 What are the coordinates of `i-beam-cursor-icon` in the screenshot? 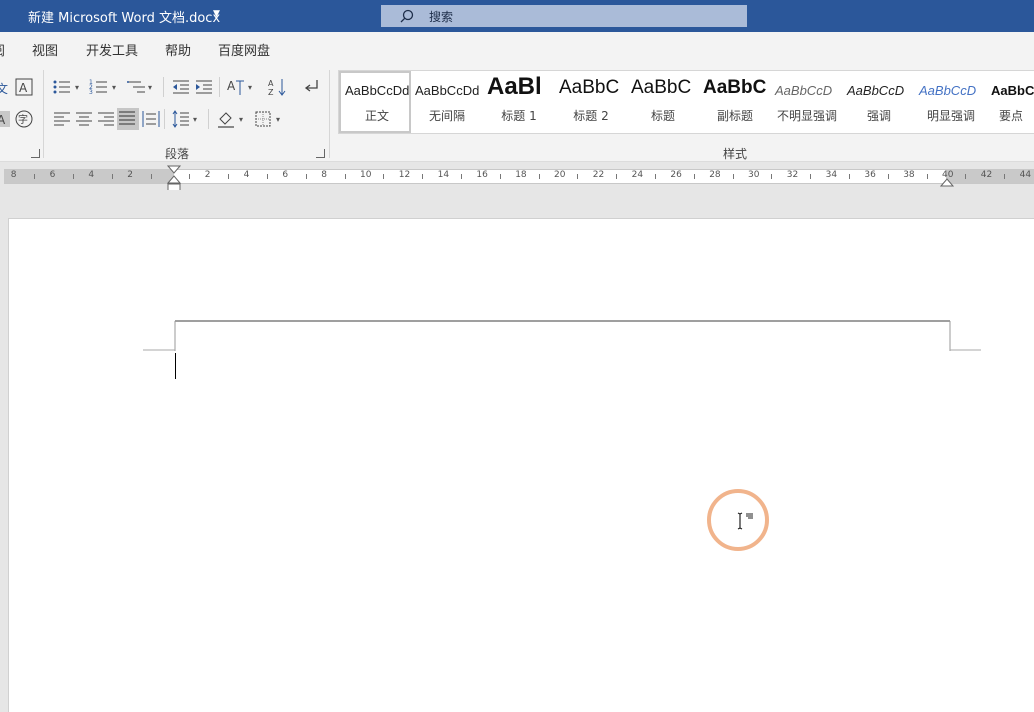 It's located at (745, 521).